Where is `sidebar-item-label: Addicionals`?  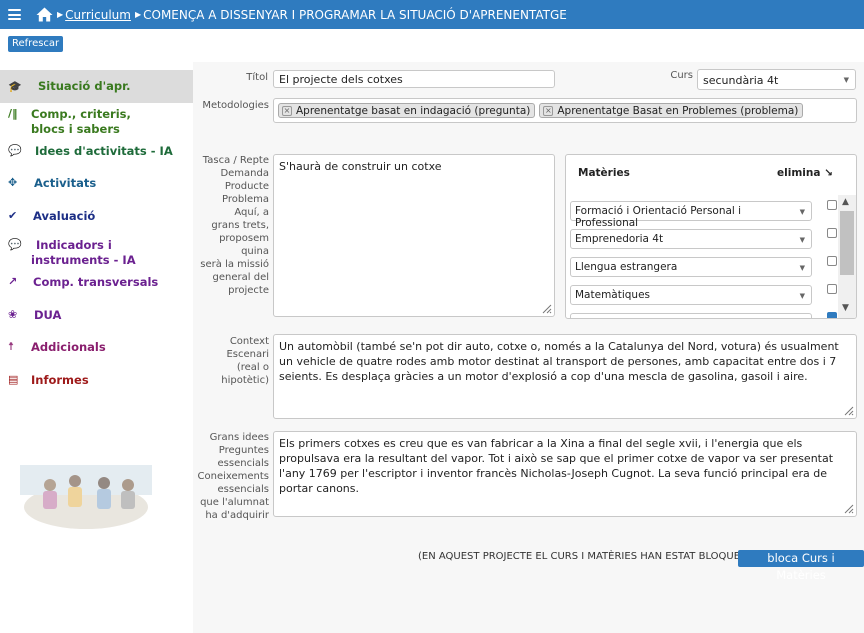
sidebar-item-label: Addicionals is located at coordinates (68, 347).